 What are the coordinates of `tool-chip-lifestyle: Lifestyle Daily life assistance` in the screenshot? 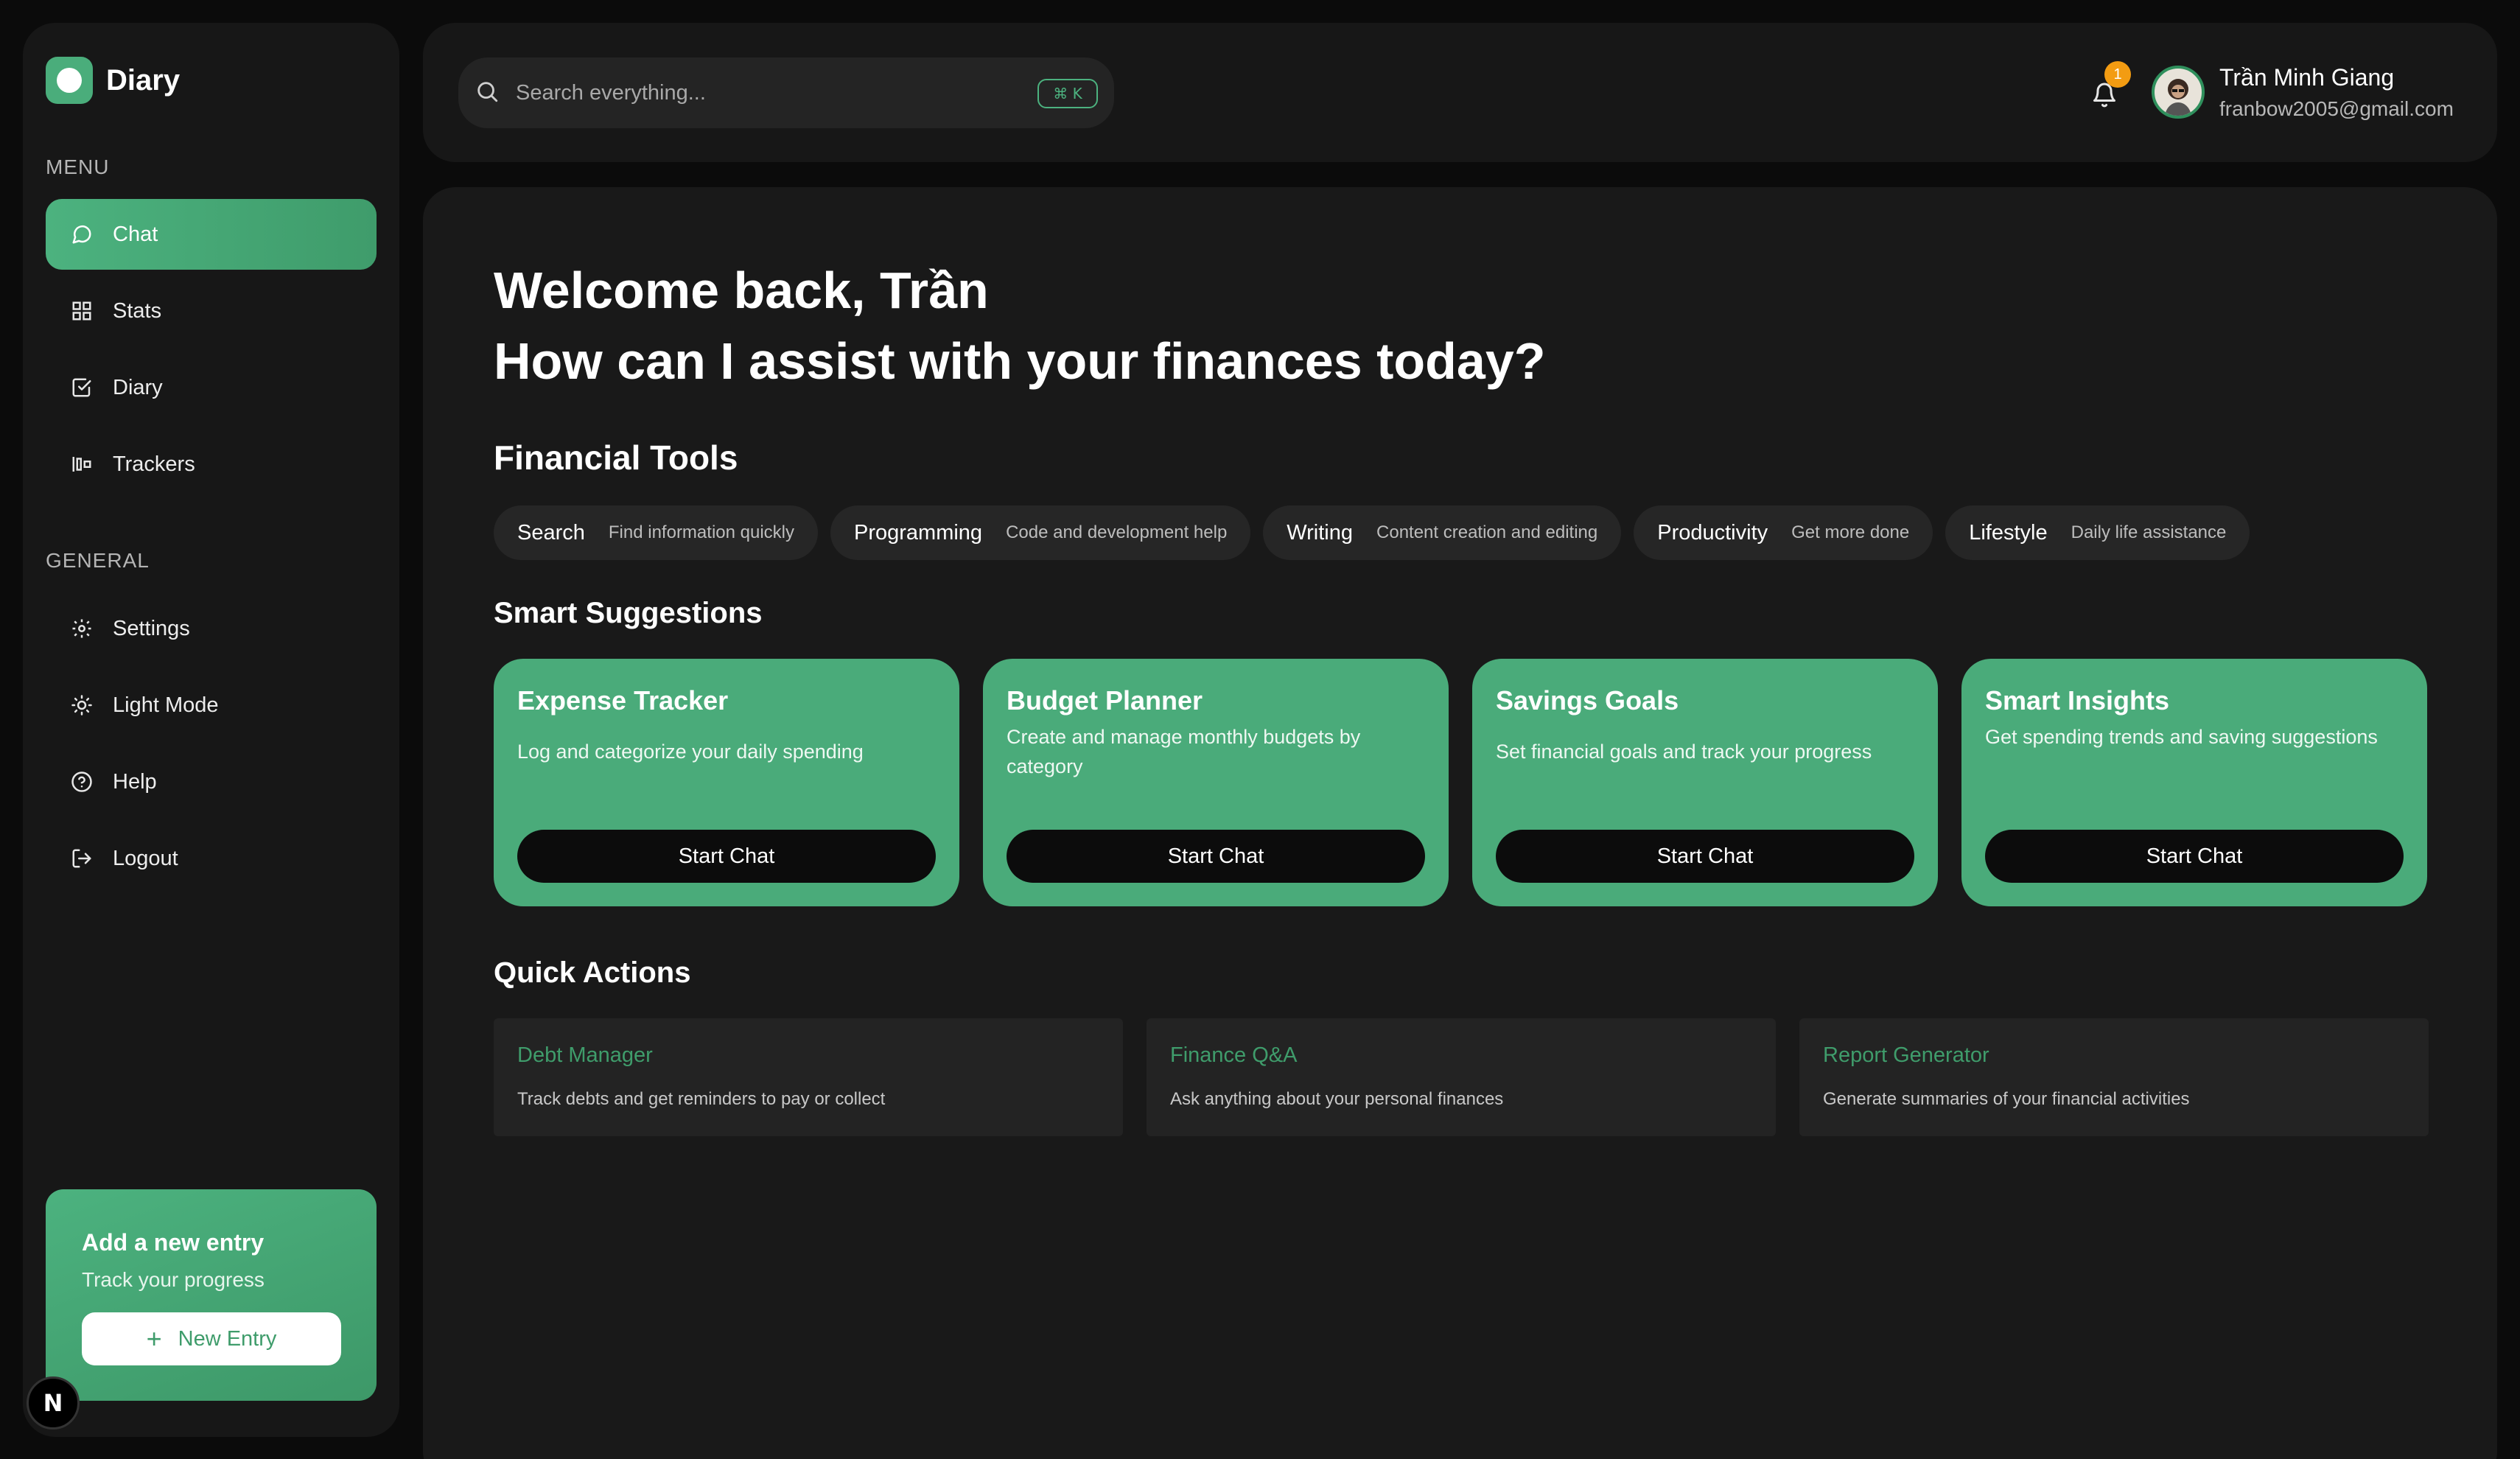 It's located at (2097, 532).